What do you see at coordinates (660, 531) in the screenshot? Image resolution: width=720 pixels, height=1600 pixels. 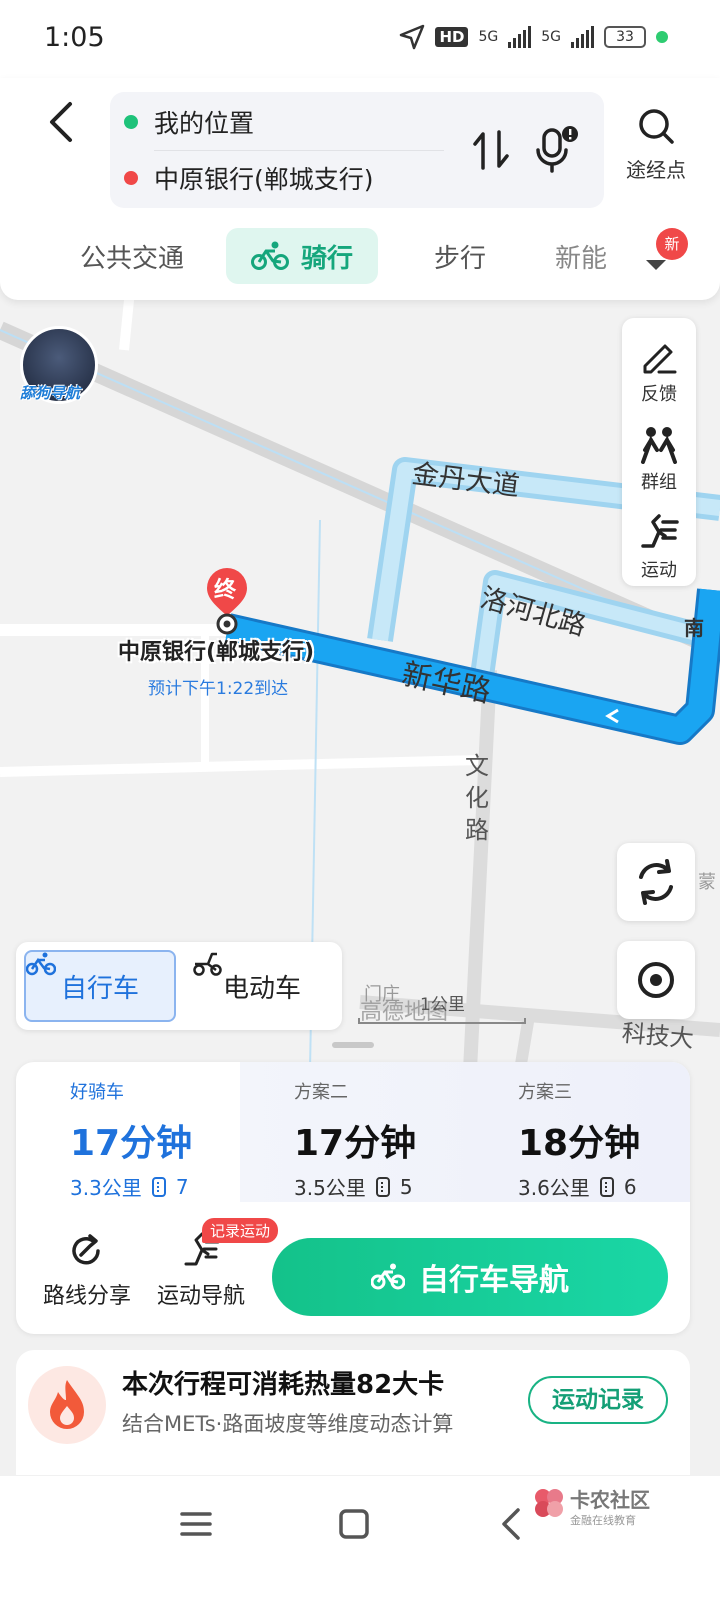 I see `running-icon` at bounding box center [660, 531].